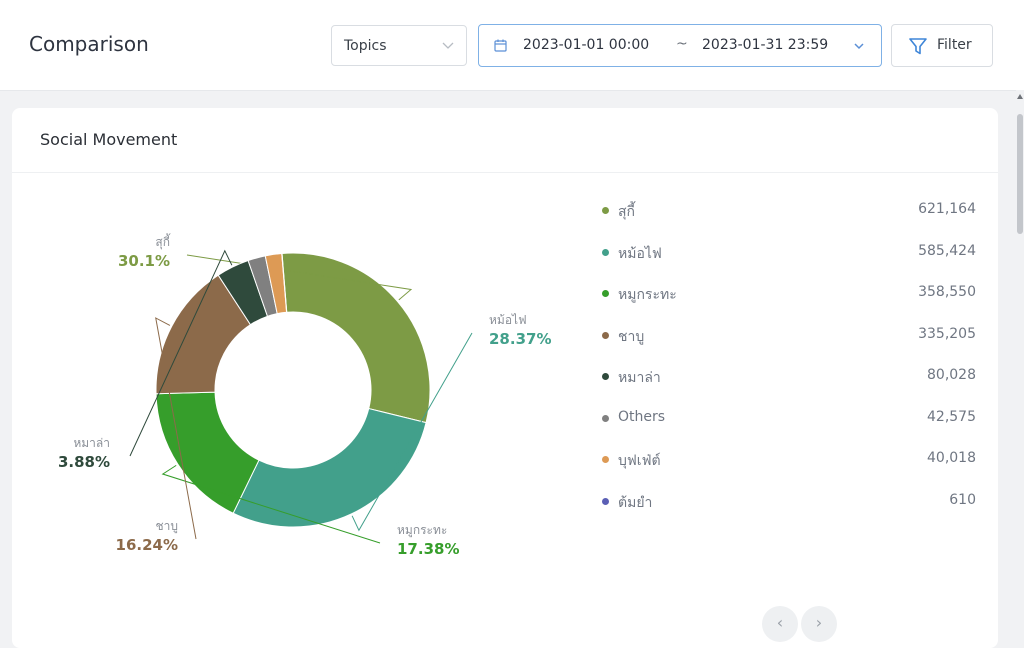 The width and height of the screenshot is (1024, 648). I want to click on pager-next-button: ›, so click(819, 624).